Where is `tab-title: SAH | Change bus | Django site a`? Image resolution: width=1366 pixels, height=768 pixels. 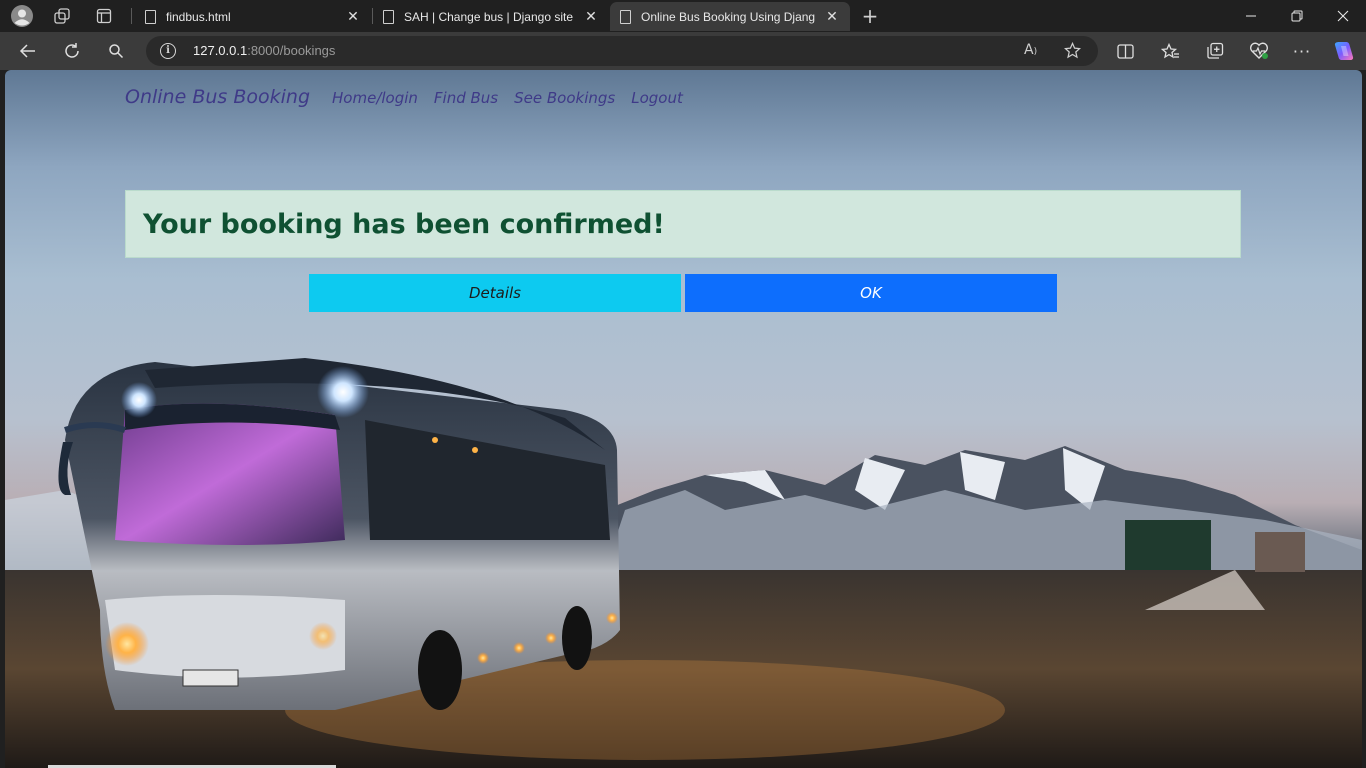
tab-title: SAH | Change bus | Django site a is located at coordinates (489, 16).